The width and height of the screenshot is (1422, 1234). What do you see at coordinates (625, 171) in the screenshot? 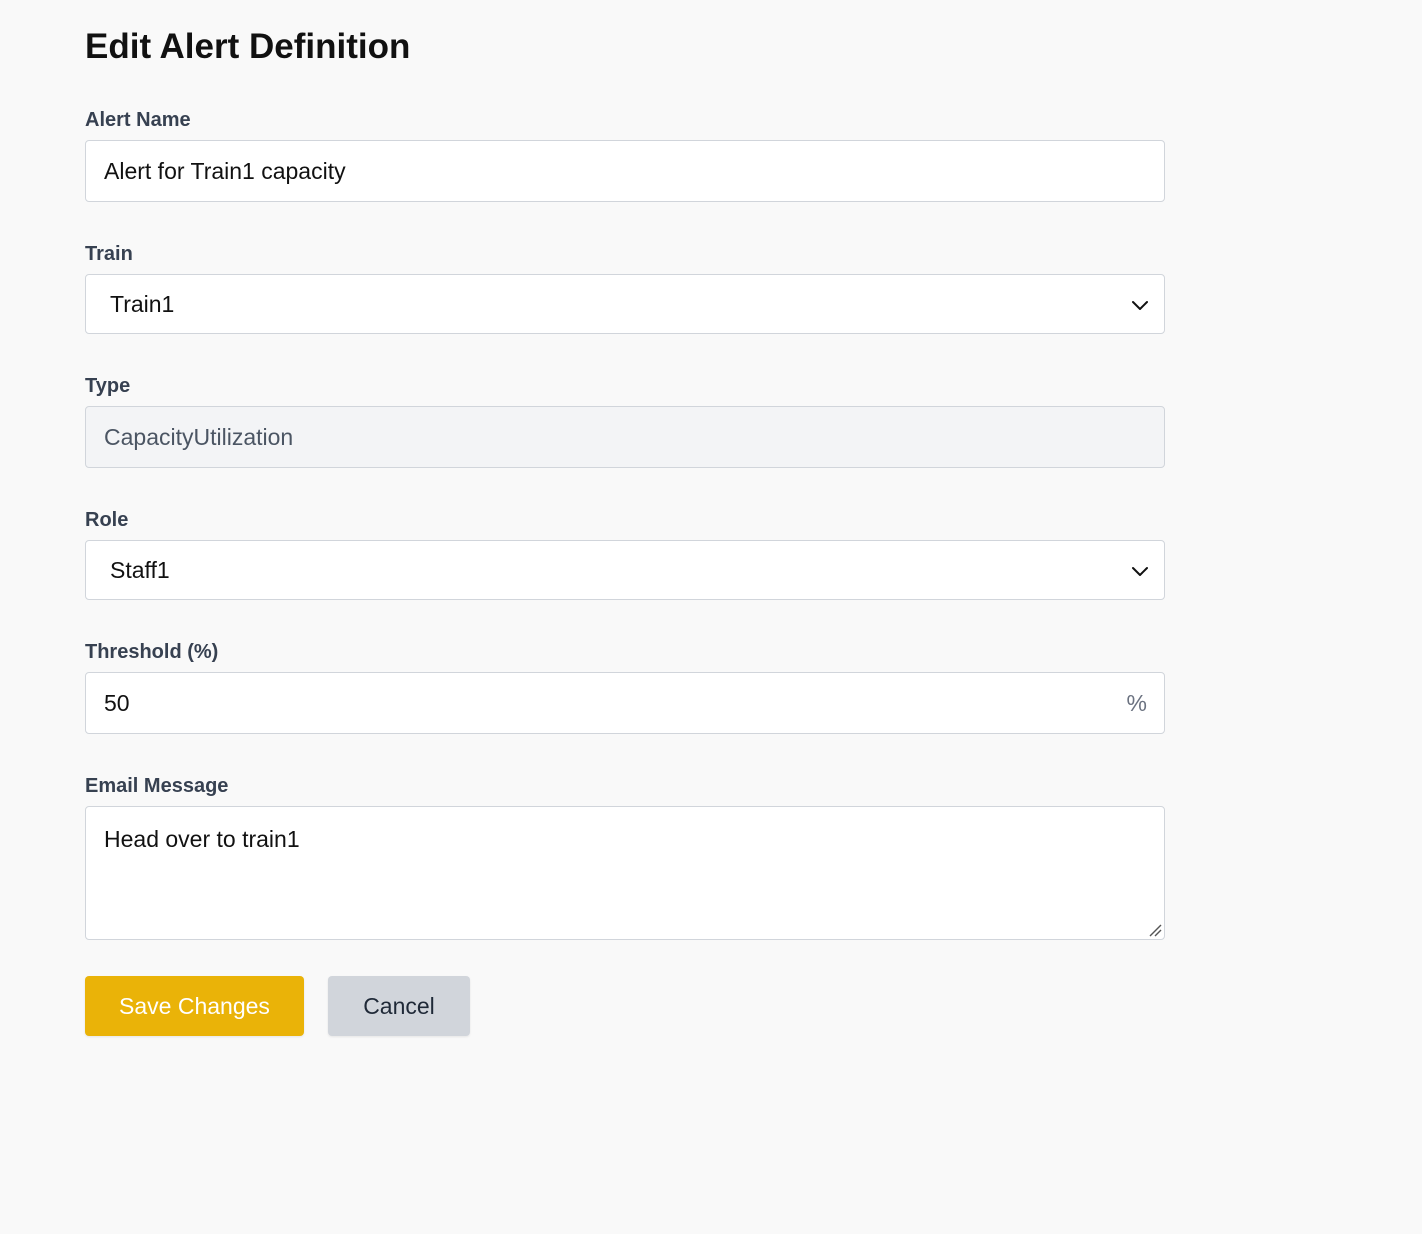
I see `alert-name-input: Alert for Train1 capacity` at bounding box center [625, 171].